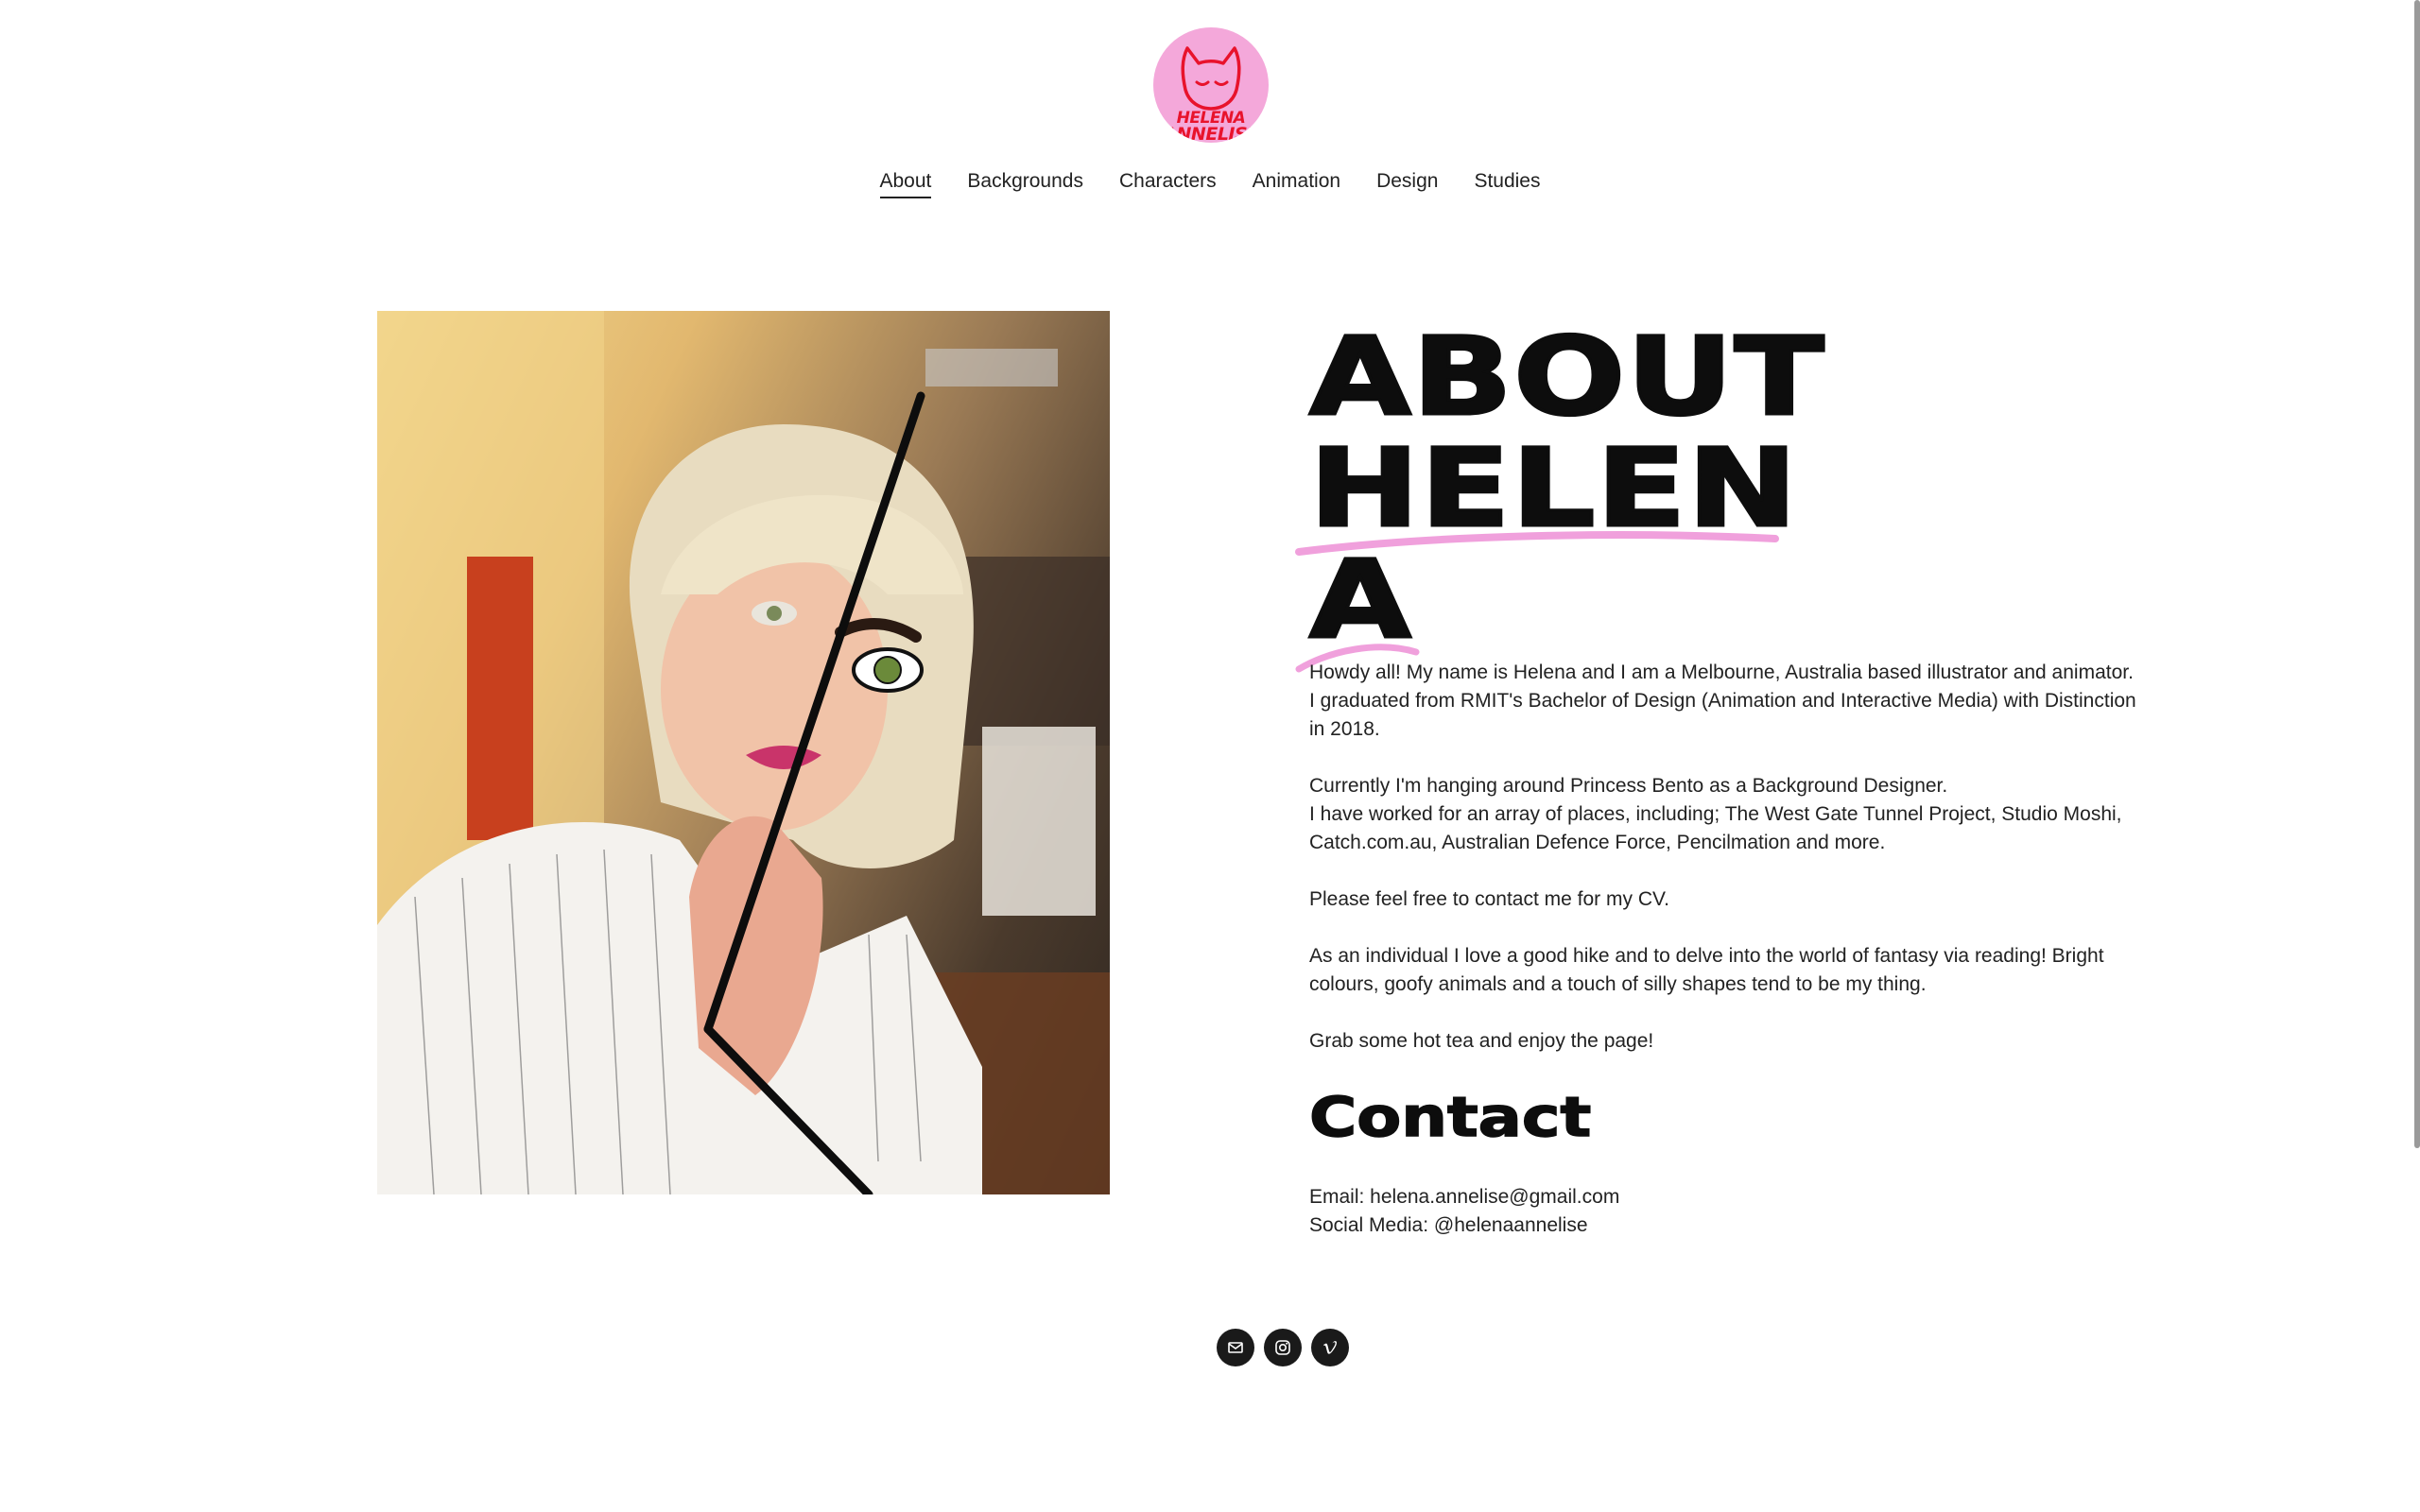 Image resolution: width=2420 pixels, height=1512 pixels. I want to click on nav-item-design: Design, so click(1407, 184).